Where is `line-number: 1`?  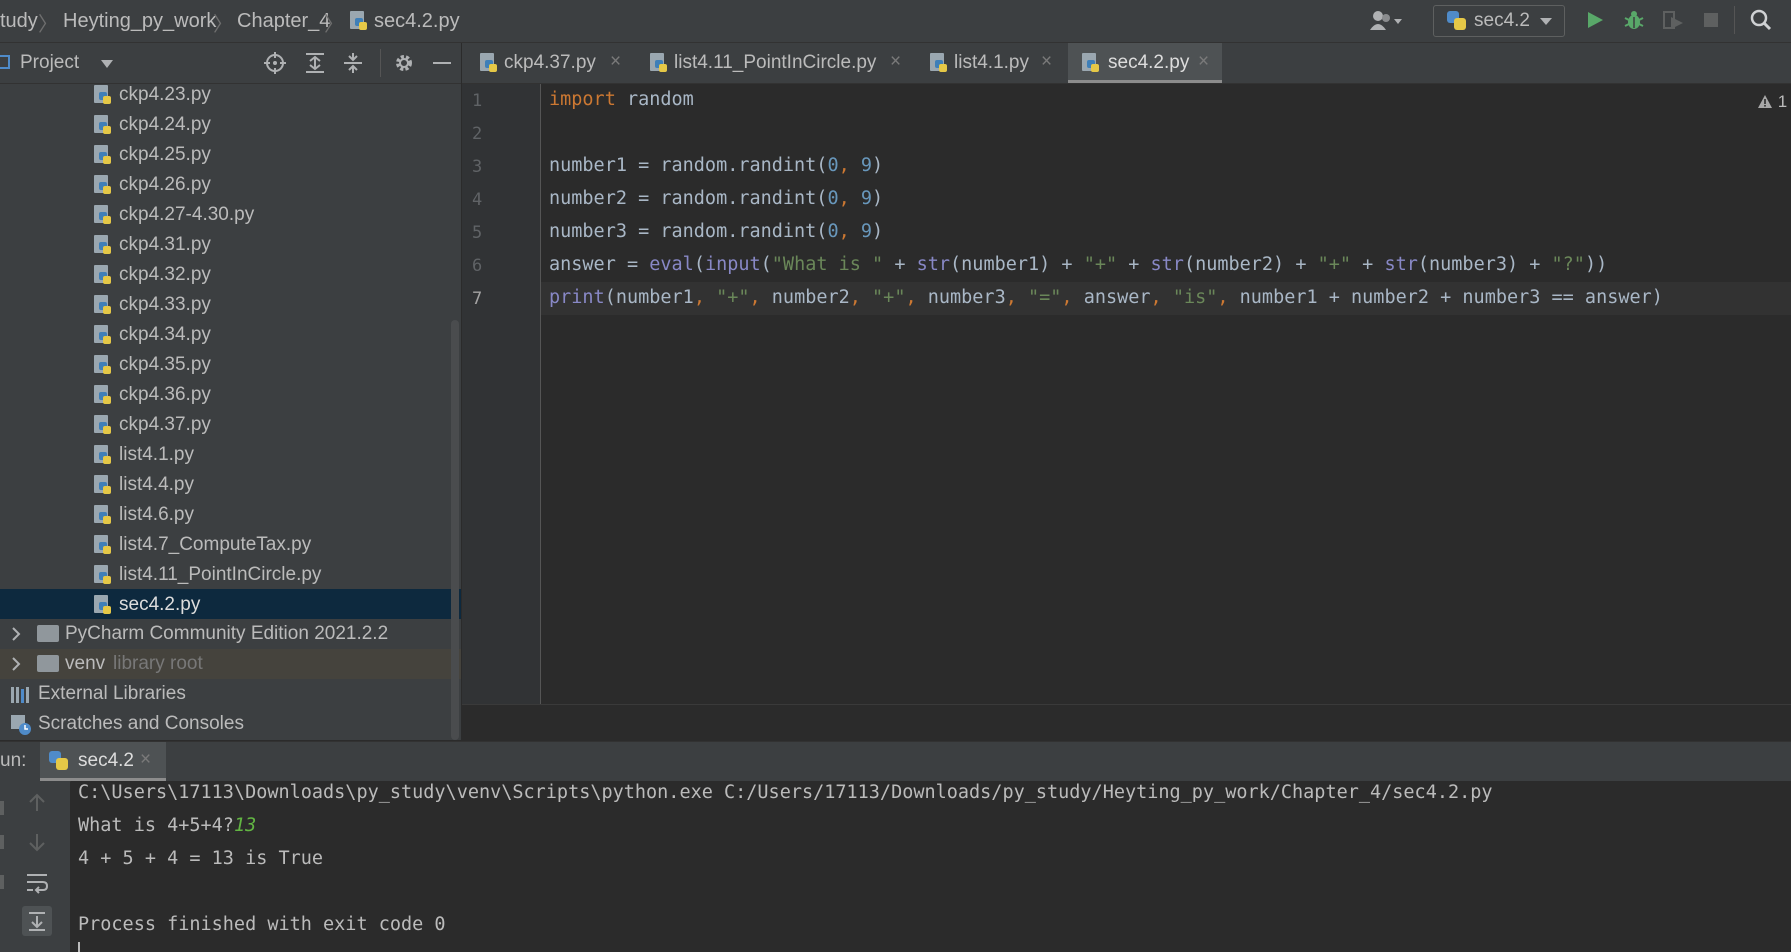 line-number: 1 is located at coordinates (477, 101).